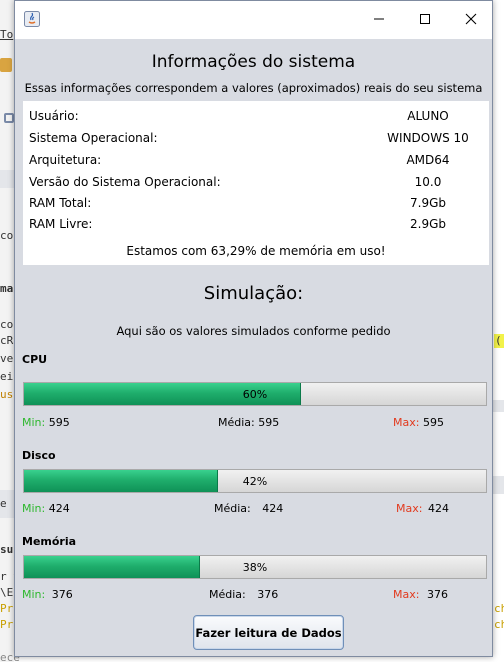  Describe the element at coordinates (428, 160) in the screenshot. I see `info-value: AMD64` at that location.